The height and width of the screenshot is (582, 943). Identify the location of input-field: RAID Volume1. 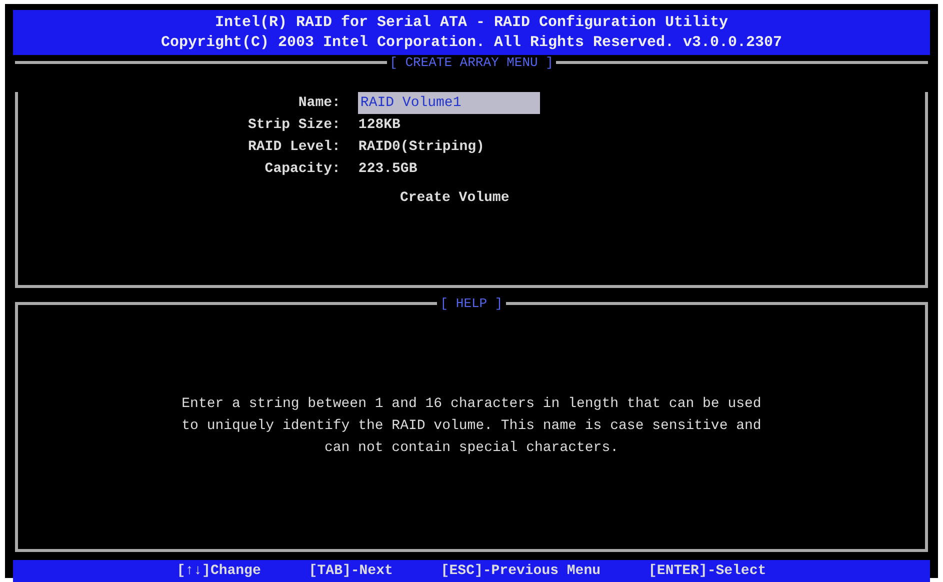
(449, 103).